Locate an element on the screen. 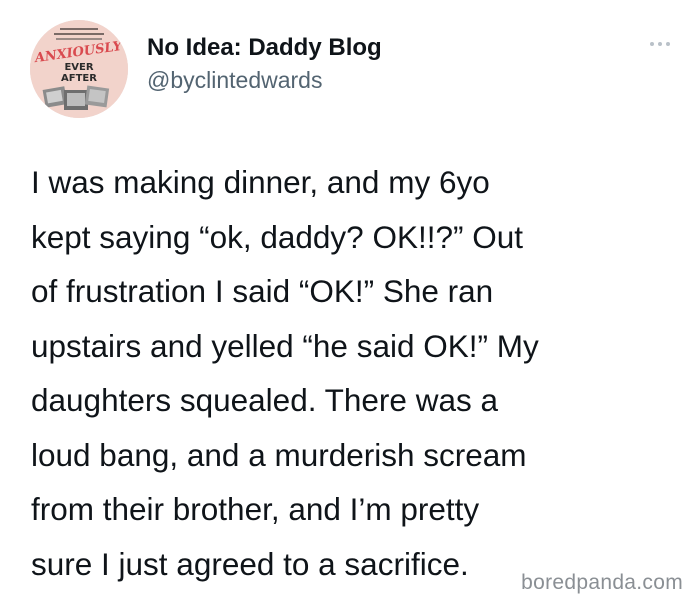 This screenshot has width=700, height=605. tweet-text-line: kept saying “ok, daddy? OK!!?” Out is located at coordinates (277, 236).